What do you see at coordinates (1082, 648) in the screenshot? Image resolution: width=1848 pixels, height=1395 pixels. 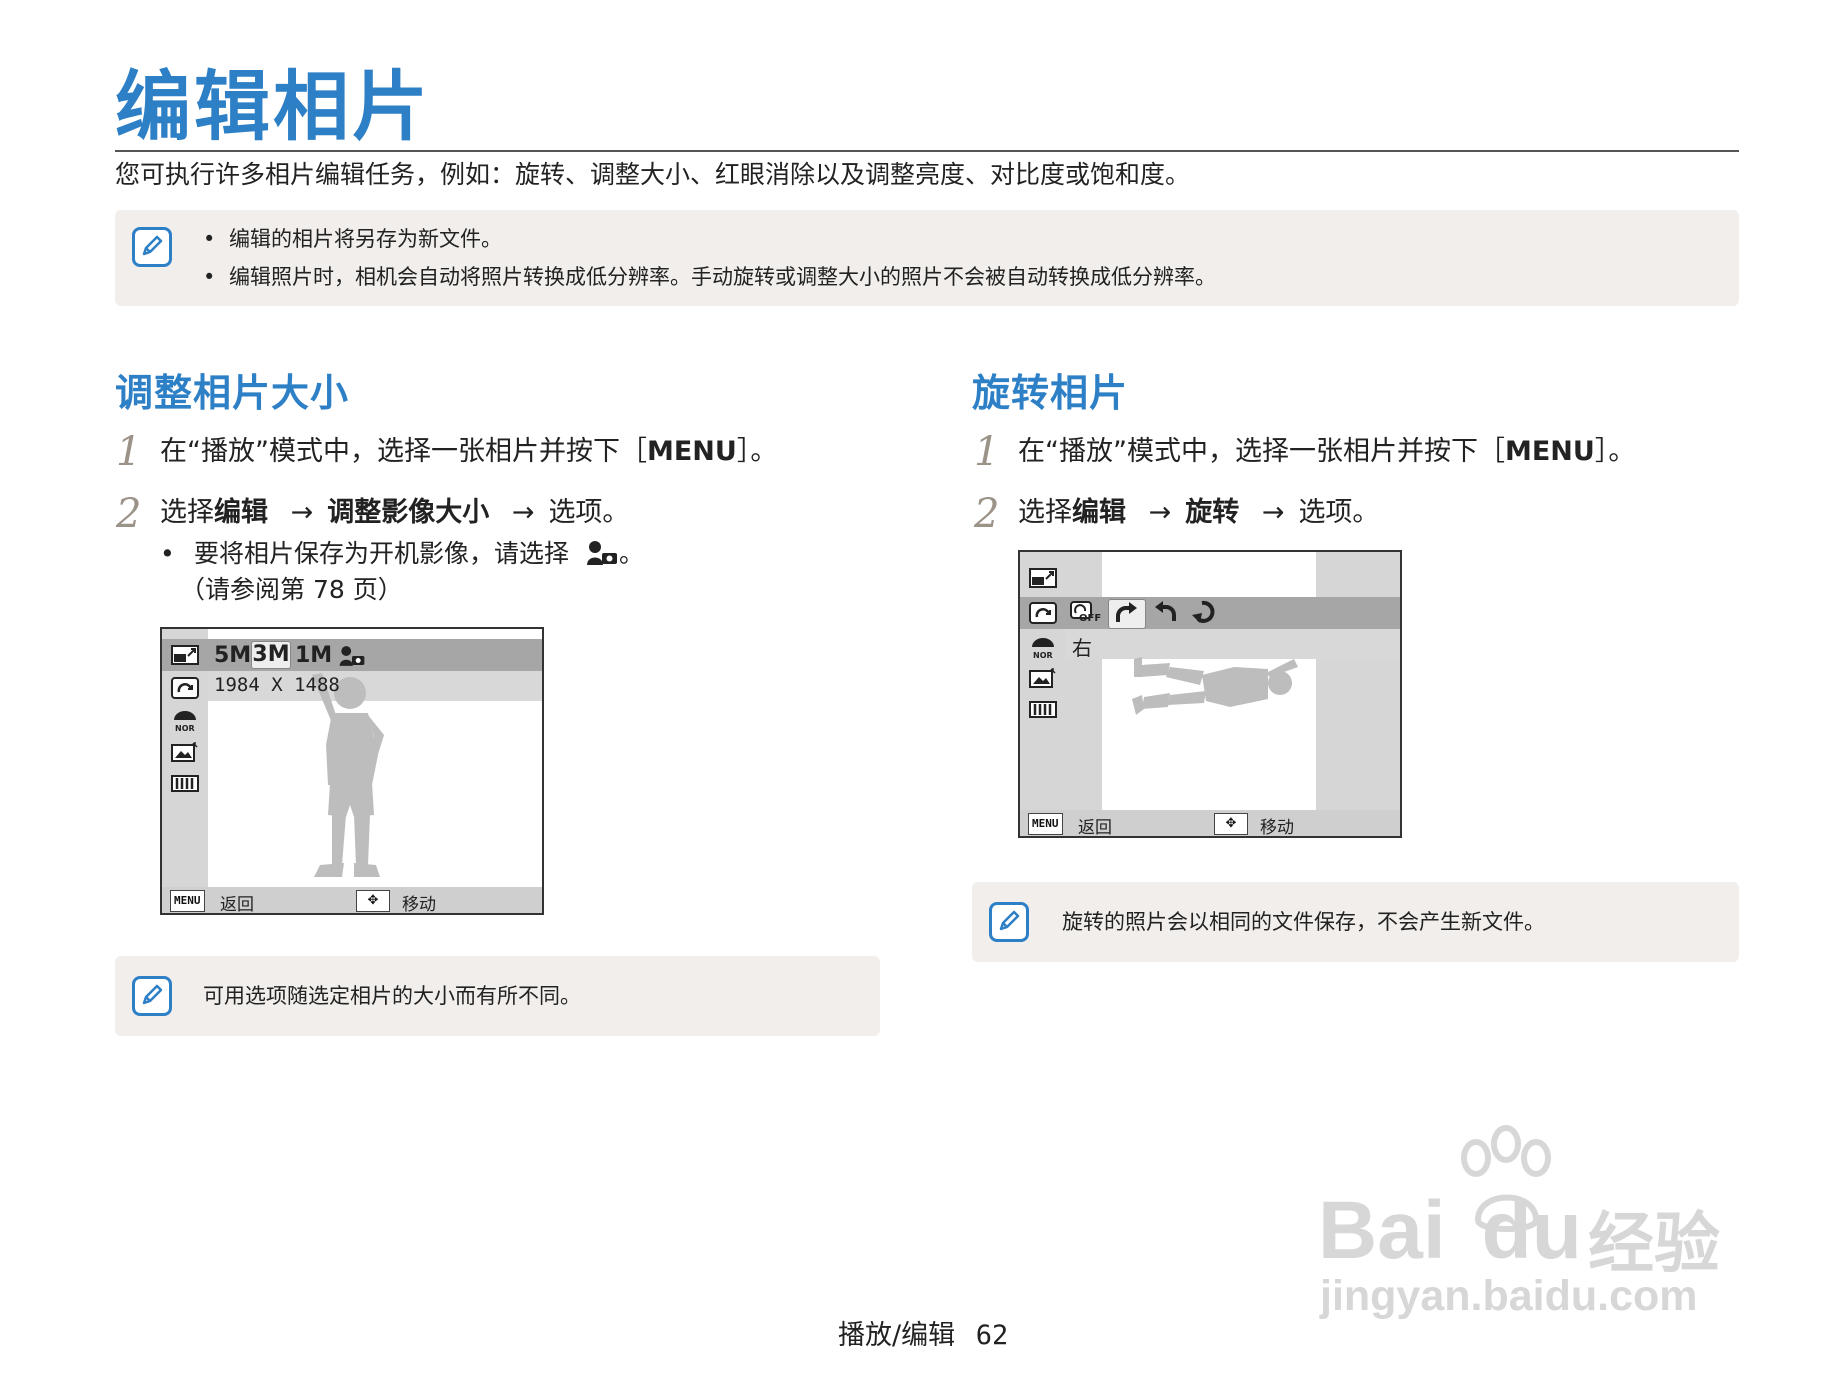 I see `rotation-direction-label: 右` at bounding box center [1082, 648].